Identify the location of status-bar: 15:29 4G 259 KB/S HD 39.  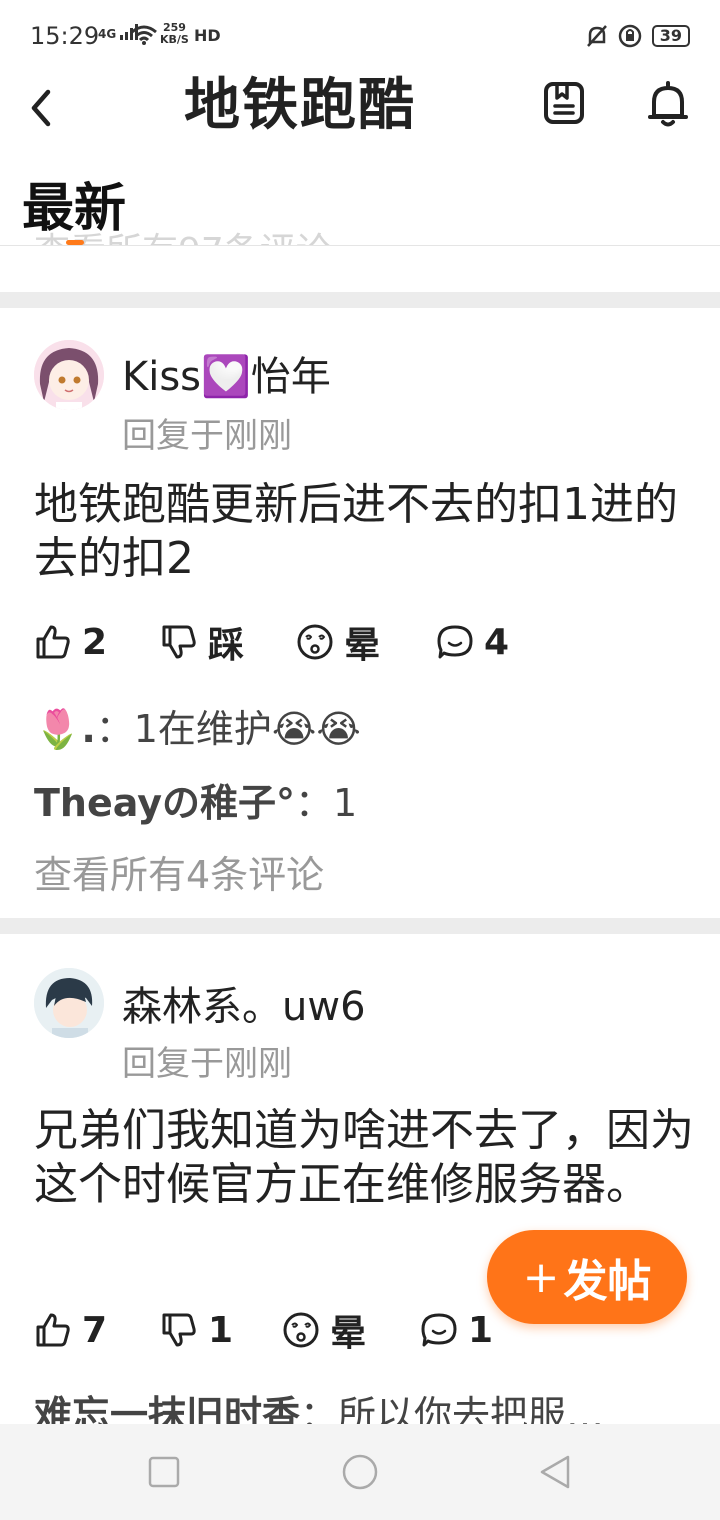
(360, 36).